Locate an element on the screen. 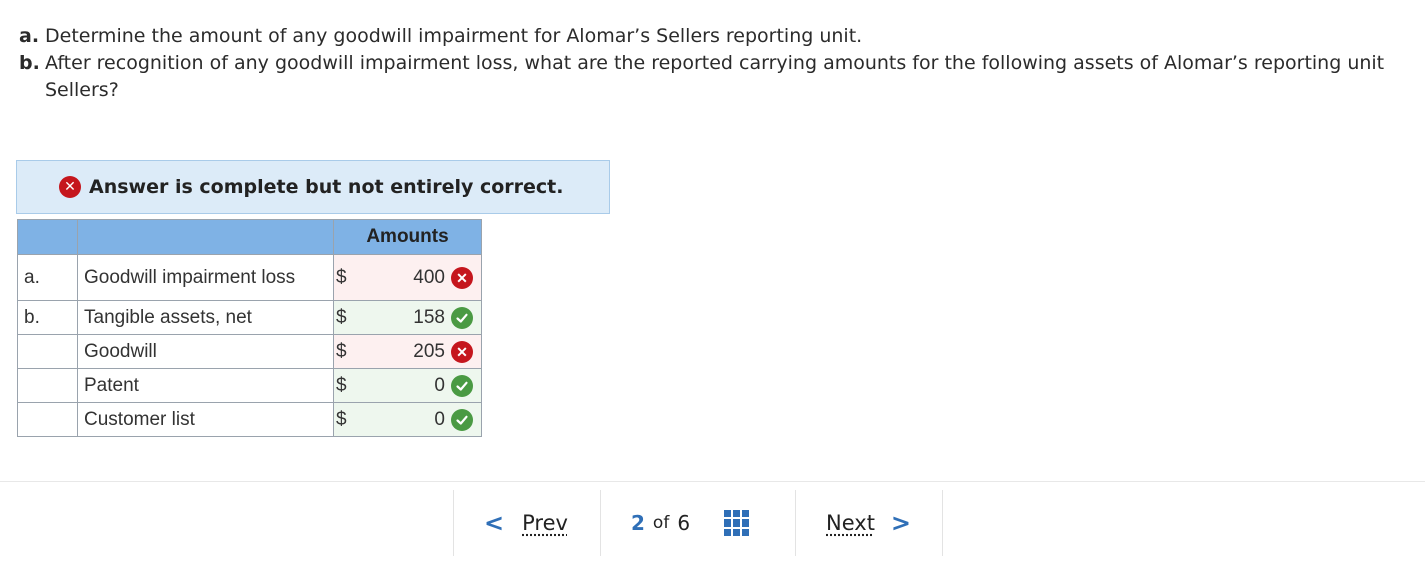  header-desc-cell is located at coordinates (205, 237).